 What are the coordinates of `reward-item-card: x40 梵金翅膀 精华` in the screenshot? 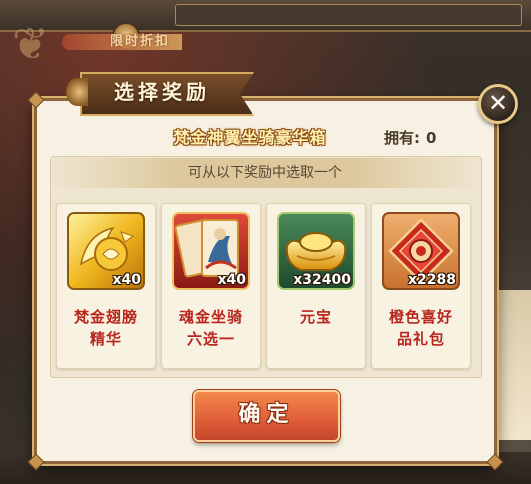 It's located at (106, 286).